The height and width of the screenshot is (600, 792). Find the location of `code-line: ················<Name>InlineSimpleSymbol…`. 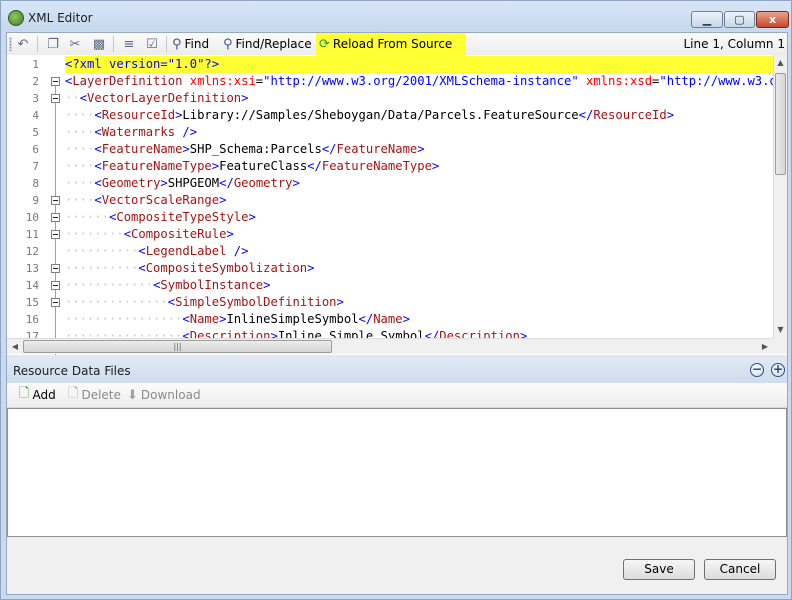

code-line: ················<Name>InlineSimpleSymbol… is located at coordinates (237, 319).